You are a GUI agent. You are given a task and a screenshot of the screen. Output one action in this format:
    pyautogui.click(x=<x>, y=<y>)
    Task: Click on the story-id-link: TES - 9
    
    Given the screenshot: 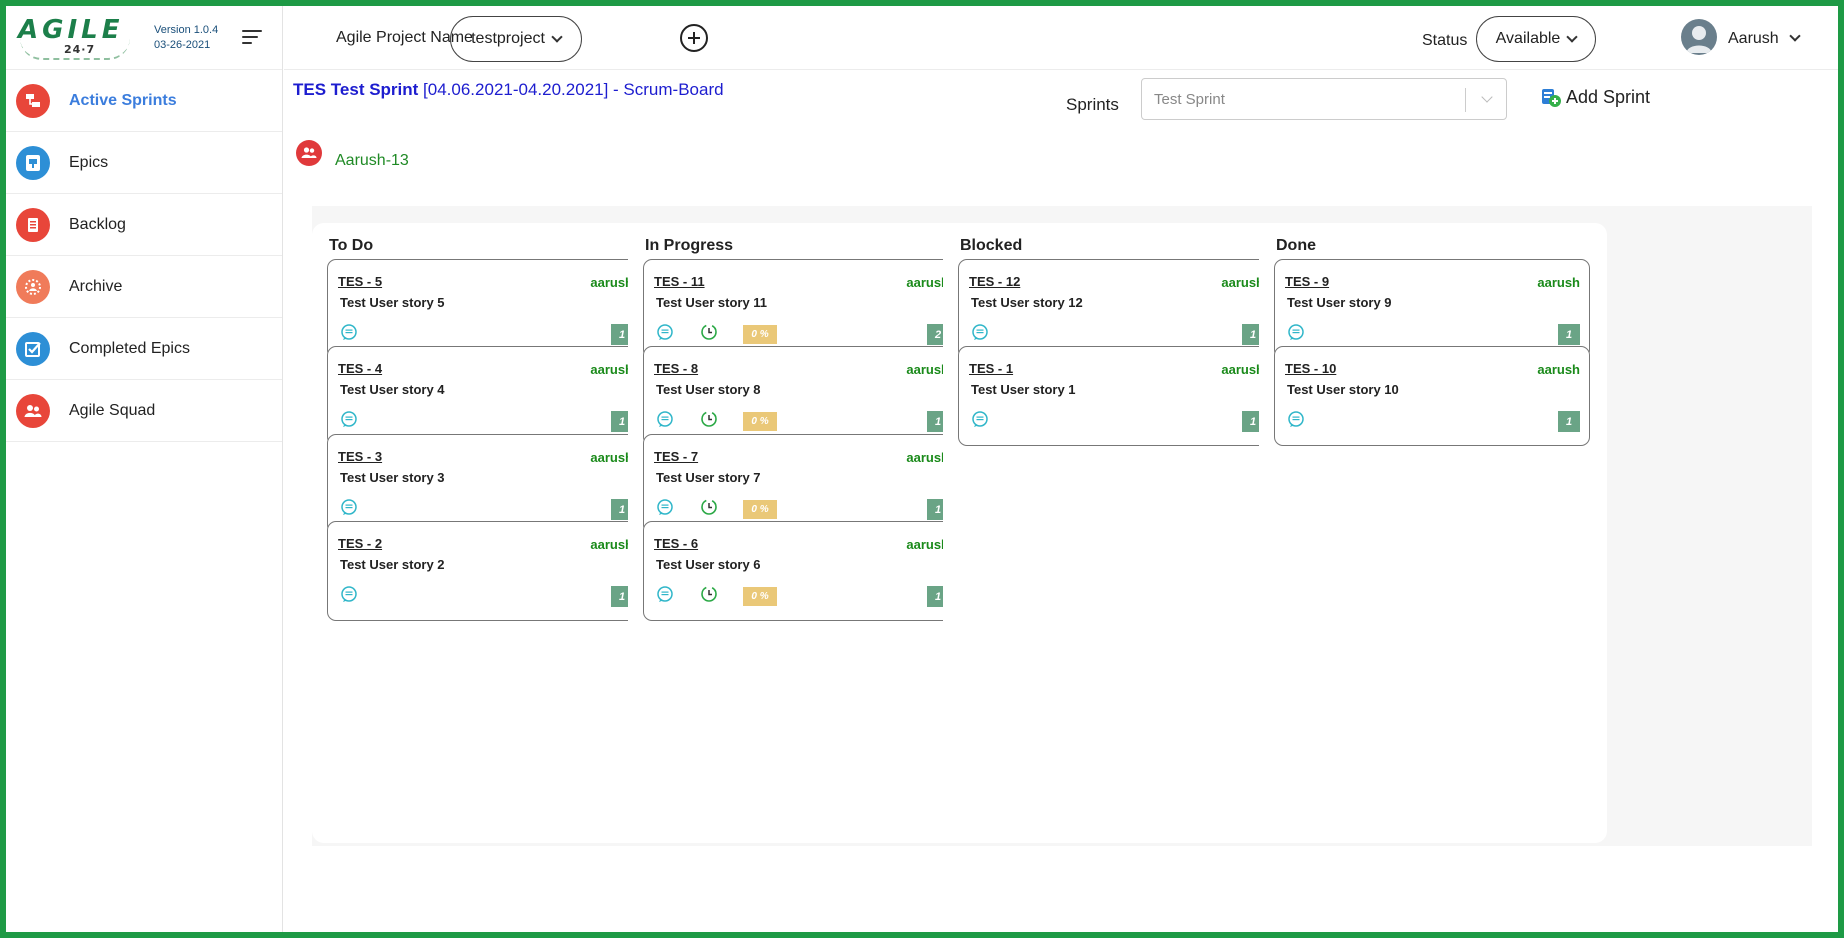 What is the action you would take?
    pyautogui.click(x=1307, y=281)
    